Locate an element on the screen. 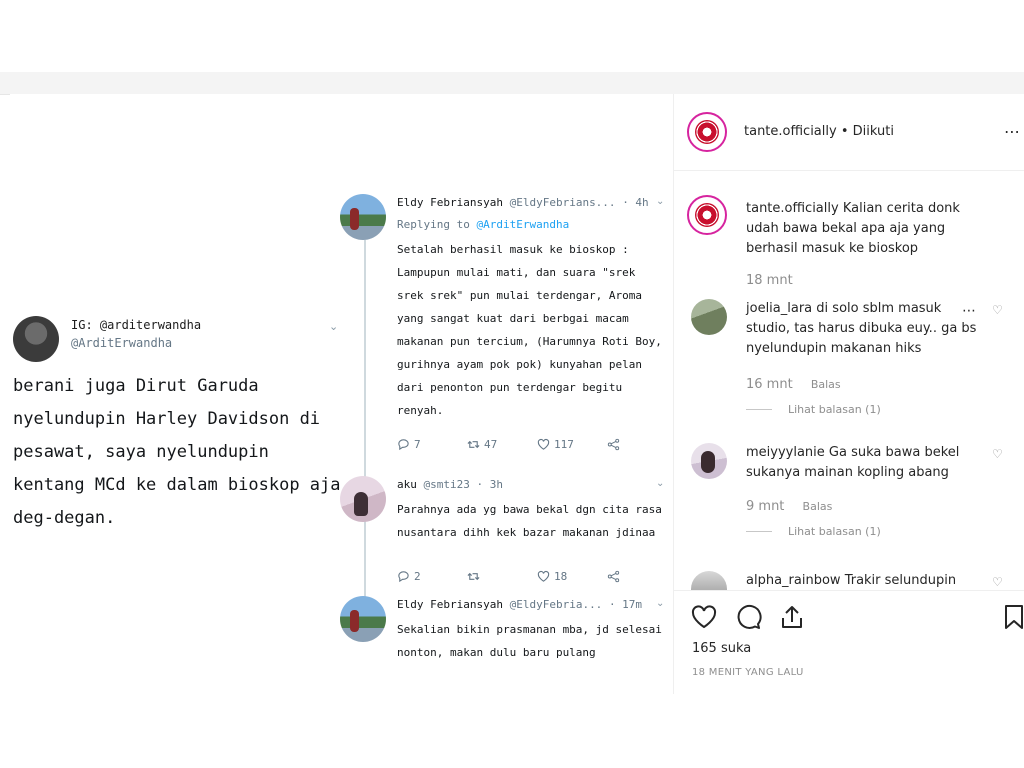 This screenshot has width=1024, height=768. post-header: tante.officially • Diikuti ⋯ is located at coordinates (849, 132).